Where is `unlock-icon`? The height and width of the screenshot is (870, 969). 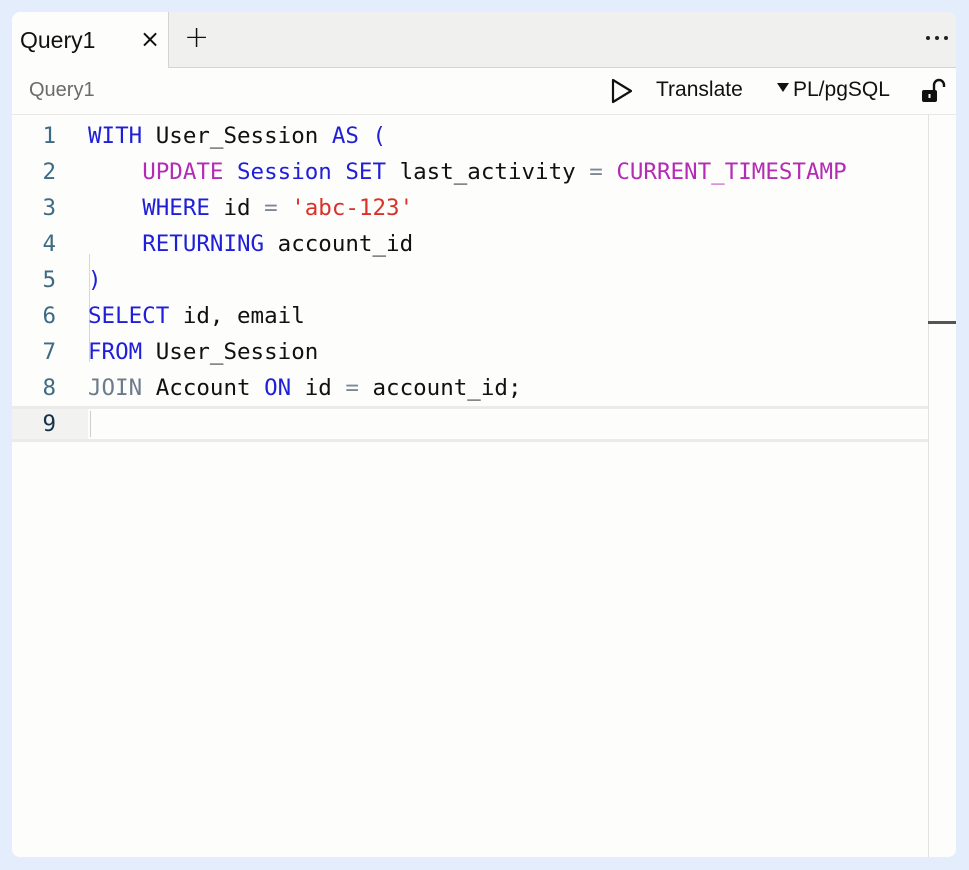
unlock-icon is located at coordinates (934, 91).